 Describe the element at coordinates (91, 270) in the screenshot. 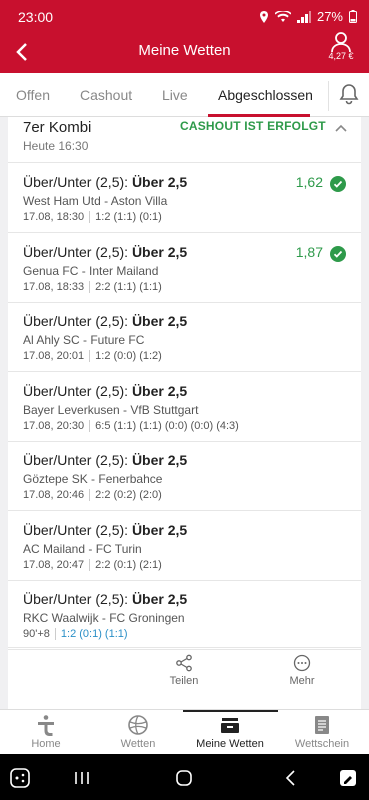

I see `match-name: Genua FC - Inter Mailand` at that location.